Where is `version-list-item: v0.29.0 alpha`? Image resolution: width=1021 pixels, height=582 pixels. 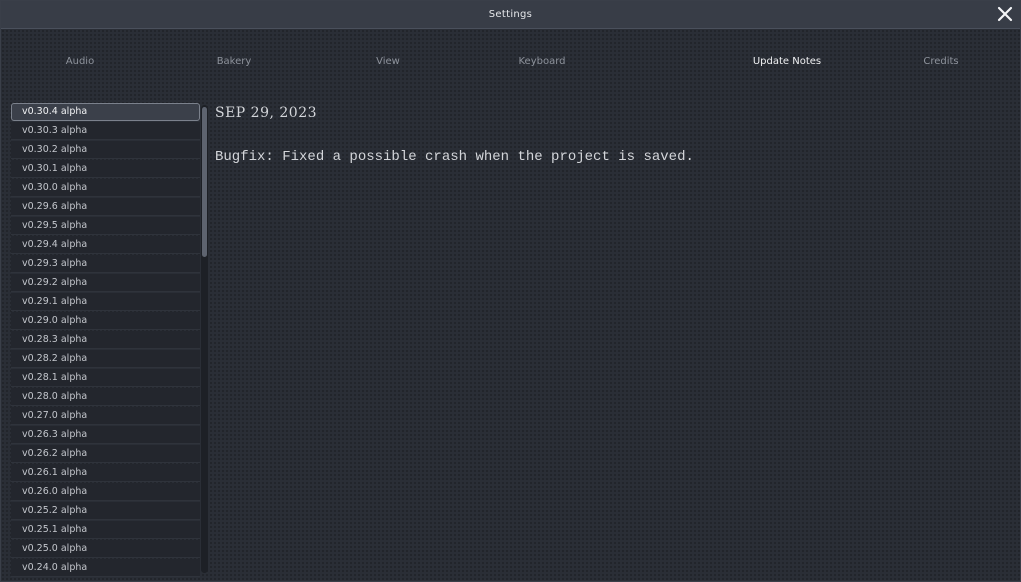
version-list-item: v0.29.0 alpha is located at coordinates (105, 321).